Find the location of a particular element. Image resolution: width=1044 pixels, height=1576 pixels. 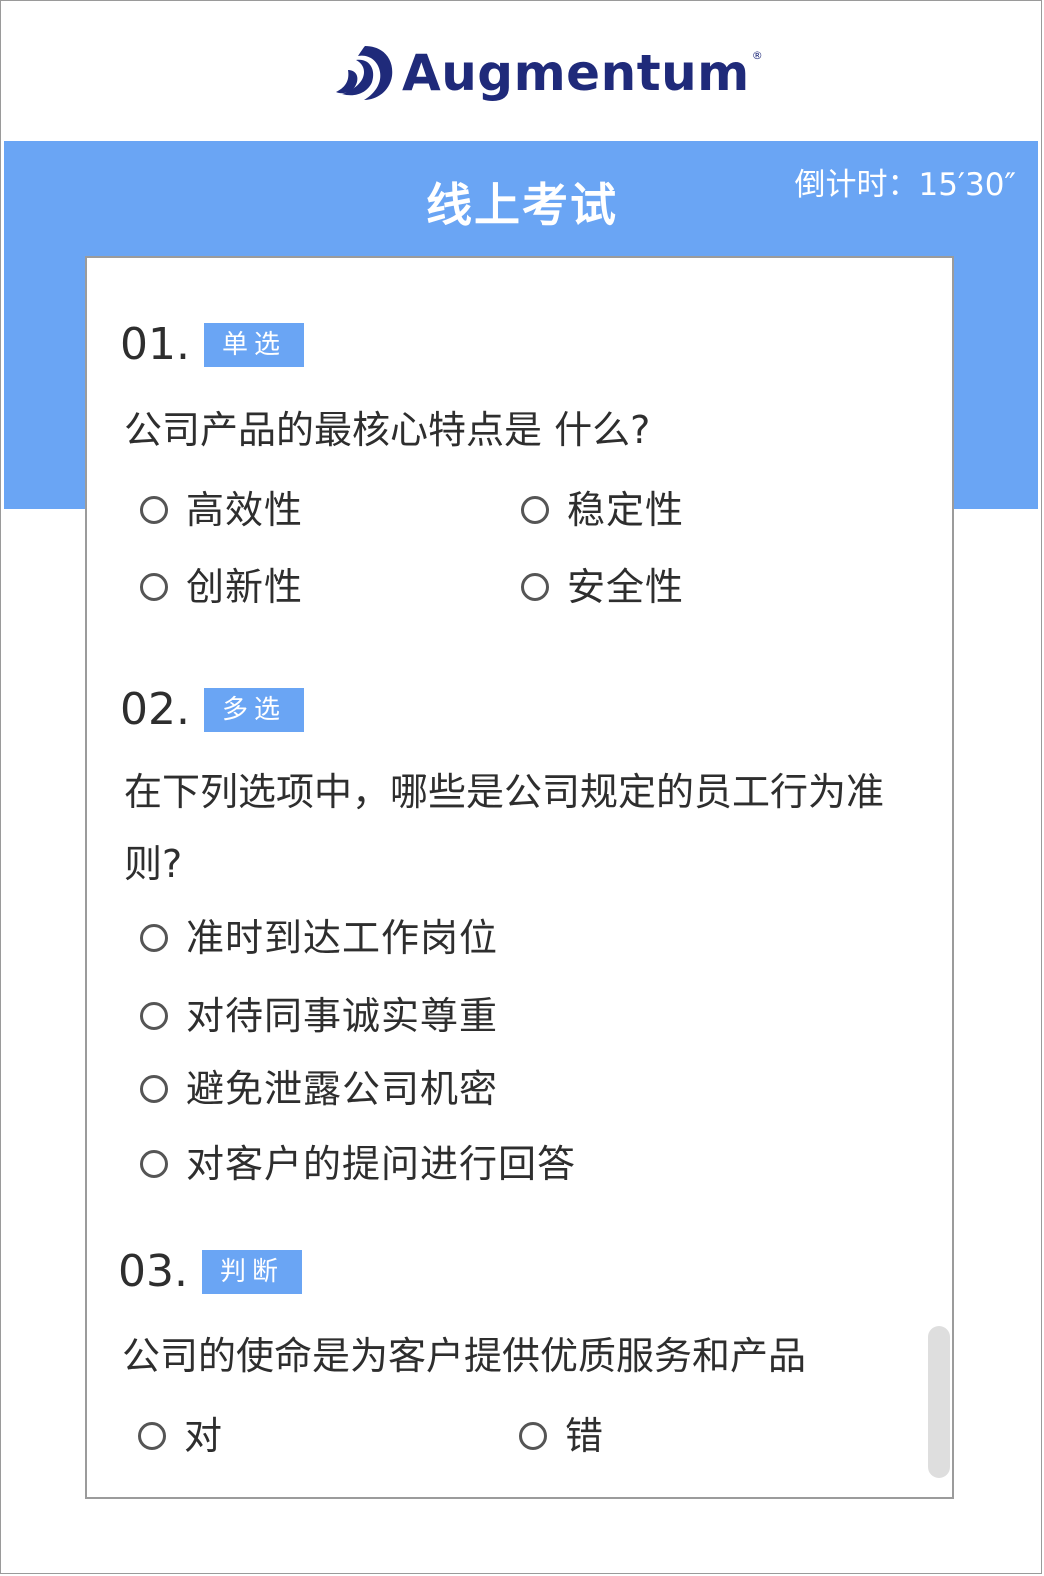

question-3-text: 公司的使命是为客户提供优质服务和产品 is located at coordinates (464, 1356).